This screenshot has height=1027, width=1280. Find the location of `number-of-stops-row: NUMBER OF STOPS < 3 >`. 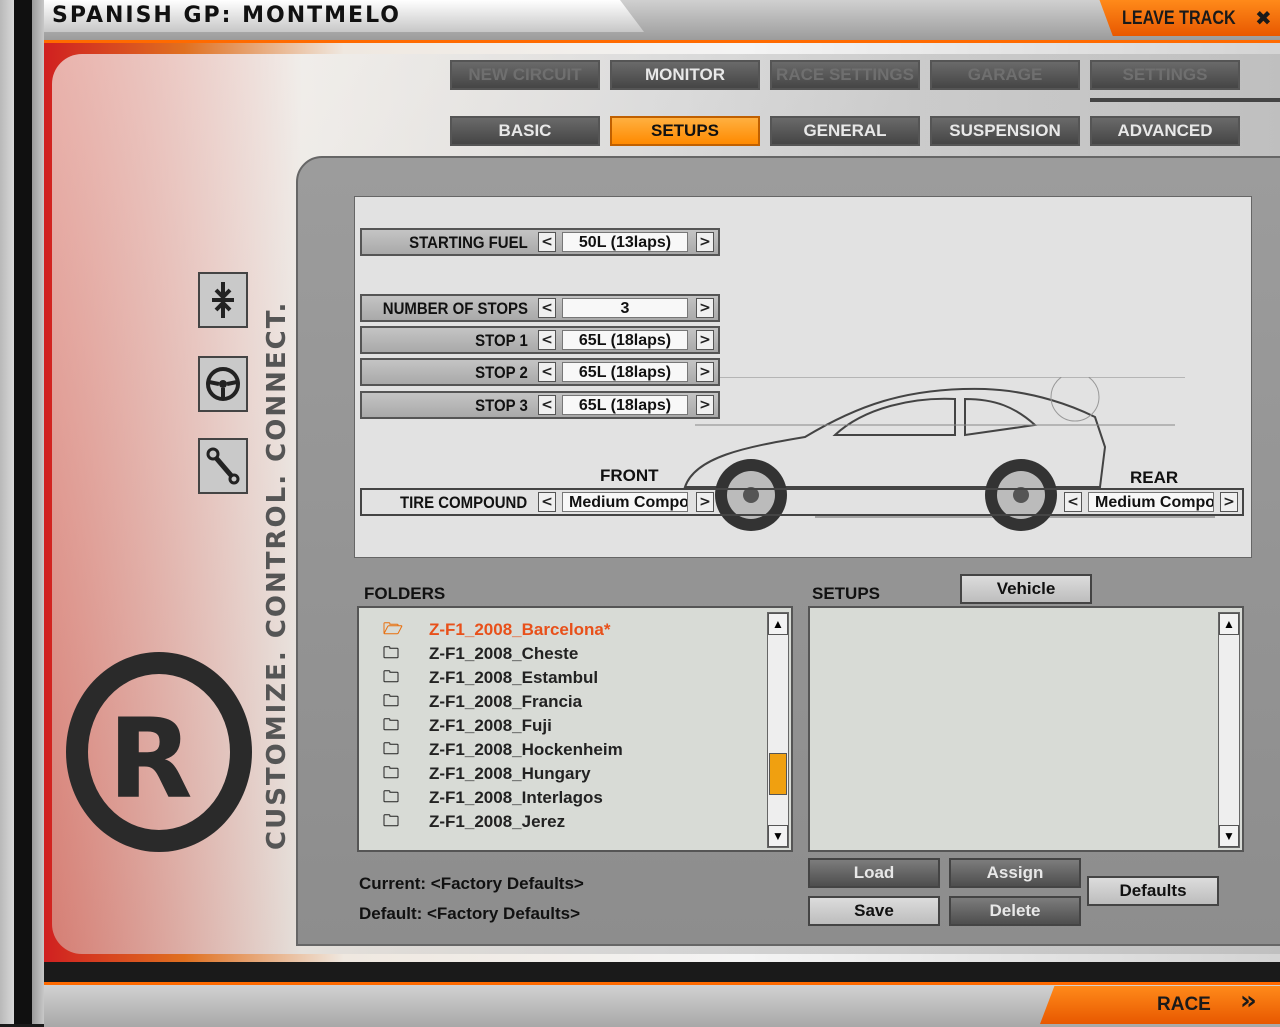

number-of-stops-row: NUMBER OF STOPS < 3 > is located at coordinates (540, 308).